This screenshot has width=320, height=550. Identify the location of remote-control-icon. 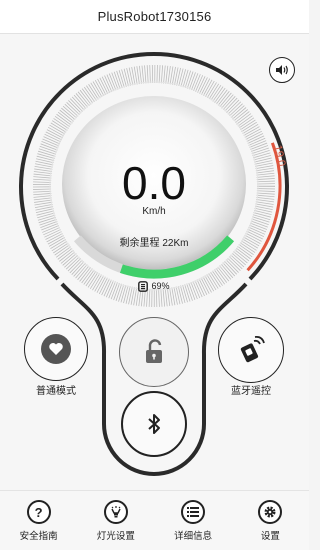
(252, 349).